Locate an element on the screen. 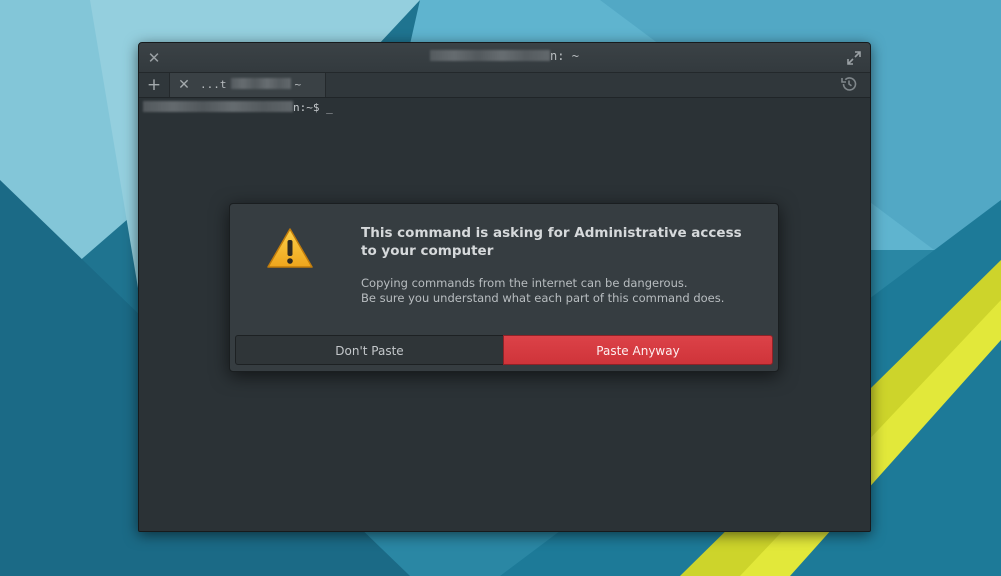 Image resolution: width=1001 pixels, height=576 pixels. titlebar: ✕ n: ~ is located at coordinates (504, 58).